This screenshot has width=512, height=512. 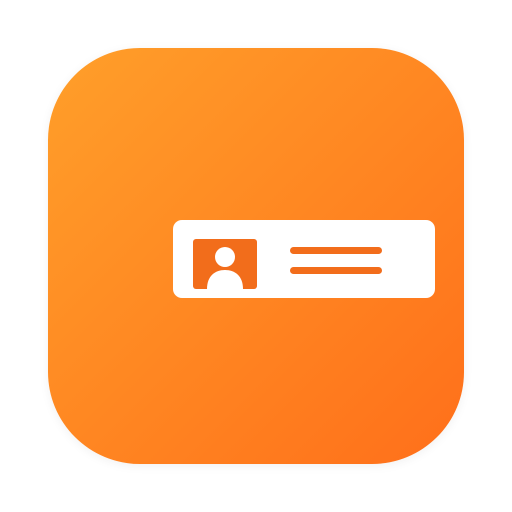 I want to click on user-avatar-icon, so click(x=225, y=264).